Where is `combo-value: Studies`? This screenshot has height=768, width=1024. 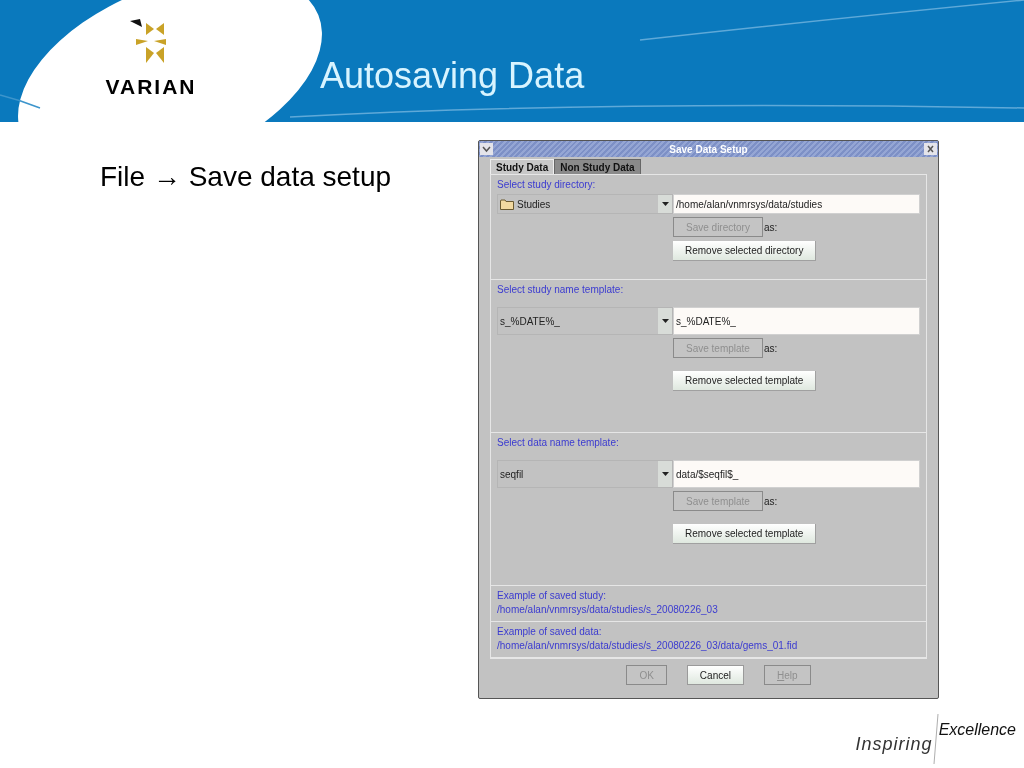 combo-value: Studies is located at coordinates (534, 204).